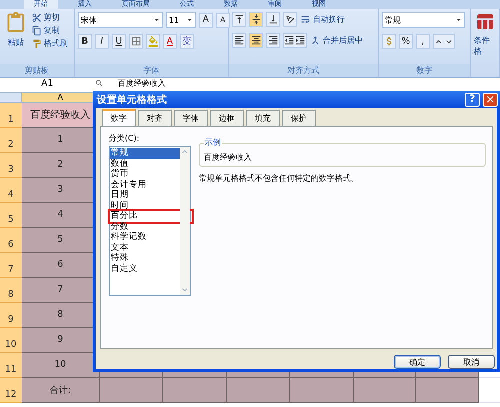 The width and height of the screenshot is (500, 407). Describe the element at coordinates (303, 70) in the screenshot. I see `group-label: 对齐方式` at that location.